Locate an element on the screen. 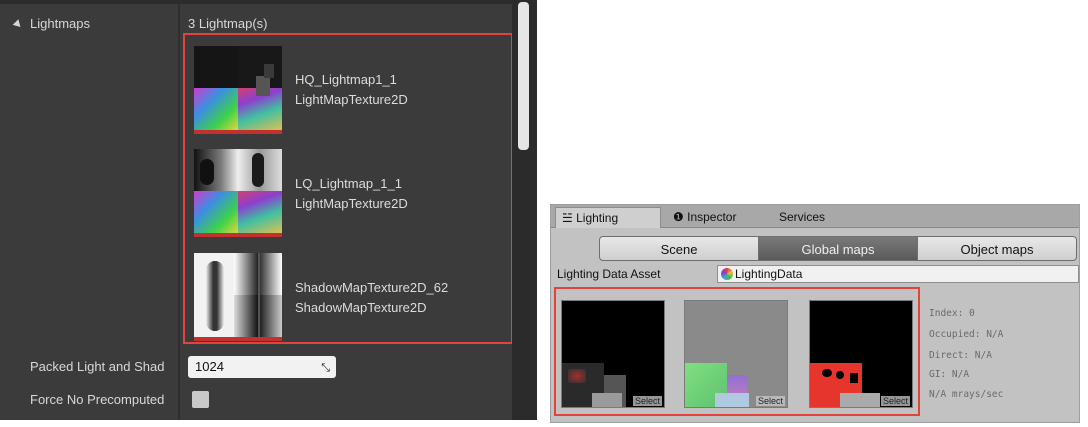 Image resolution: width=1088 pixels, height=427 pixels. mode-scene-button: Scene is located at coordinates (679, 248).